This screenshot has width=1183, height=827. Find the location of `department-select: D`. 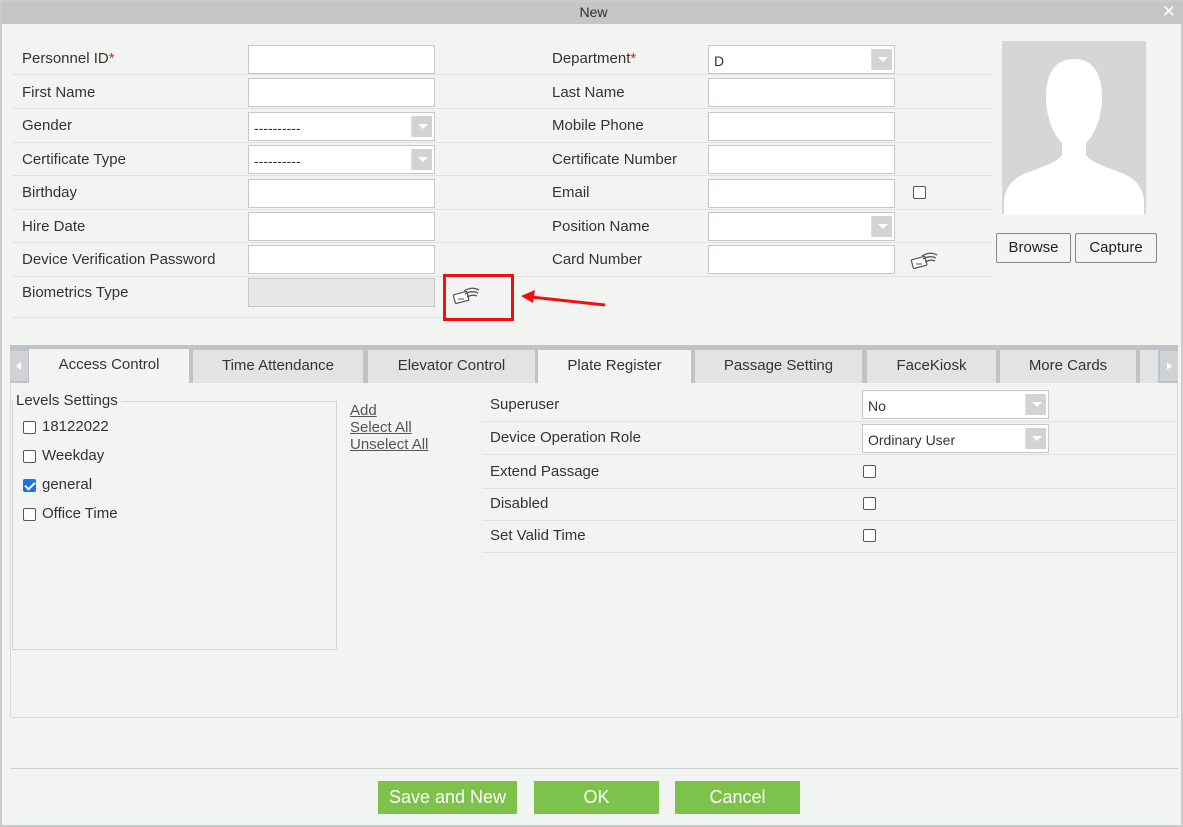

department-select: D is located at coordinates (801, 59).